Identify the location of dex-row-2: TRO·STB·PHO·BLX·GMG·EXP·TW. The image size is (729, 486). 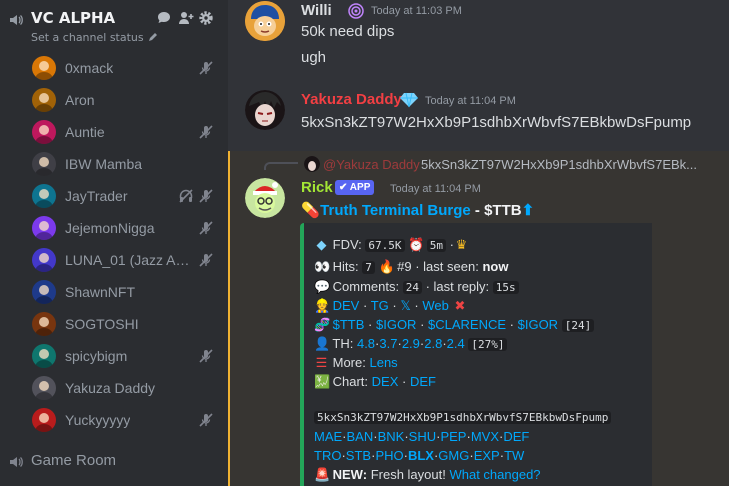
(419, 455).